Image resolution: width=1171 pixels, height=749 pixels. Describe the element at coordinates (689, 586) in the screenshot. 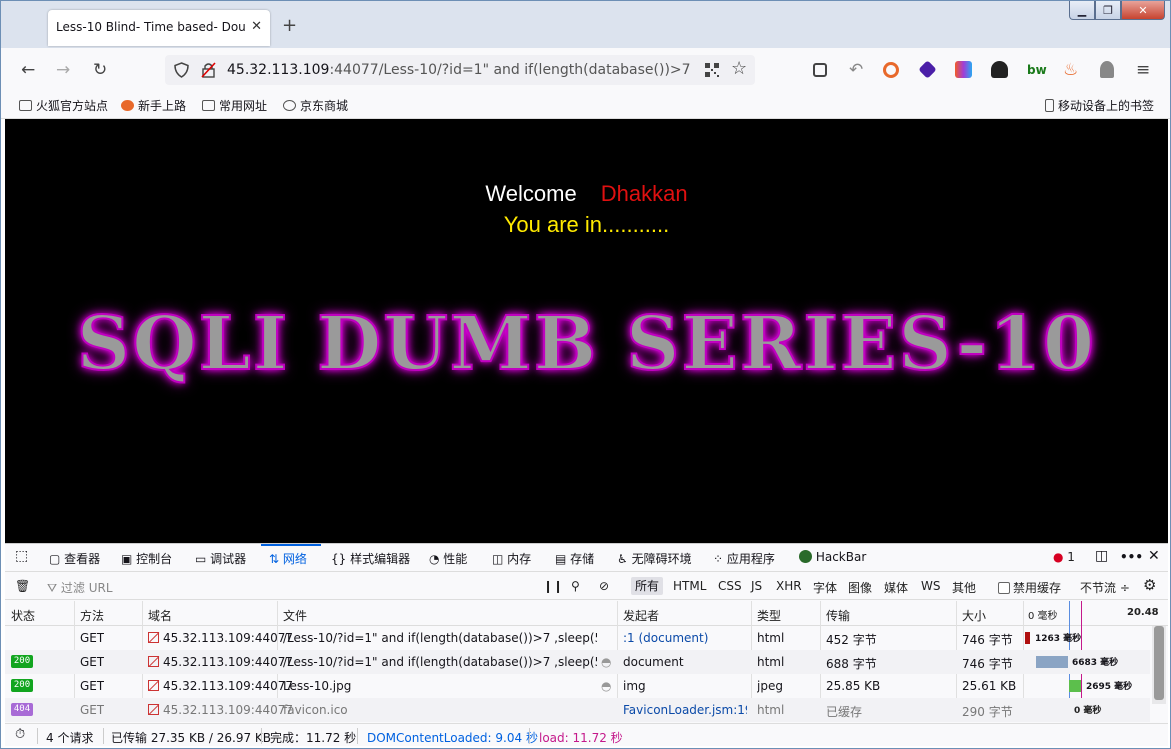

I see `filter-html: HTML` at that location.